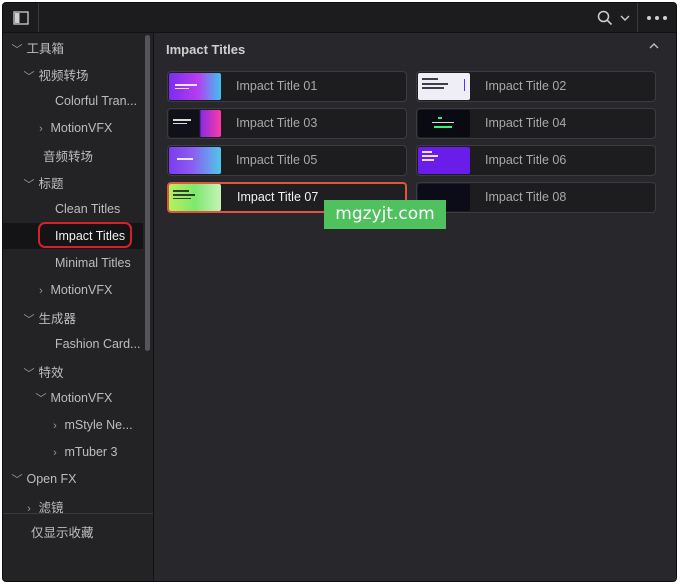 The width and height of the screenshot is (680, 585). I want to click on title-label: Impact Title 08, so click(526, 197).